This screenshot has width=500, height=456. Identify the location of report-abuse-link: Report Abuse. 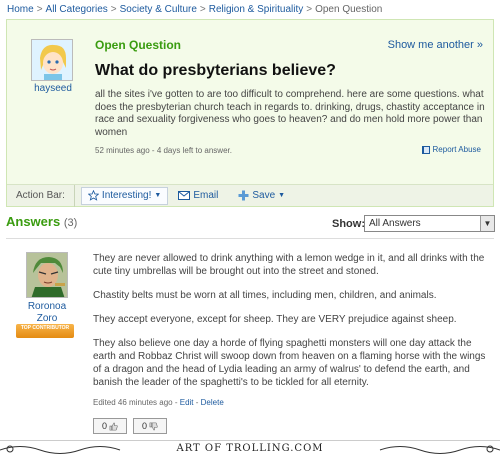
(451, 149).